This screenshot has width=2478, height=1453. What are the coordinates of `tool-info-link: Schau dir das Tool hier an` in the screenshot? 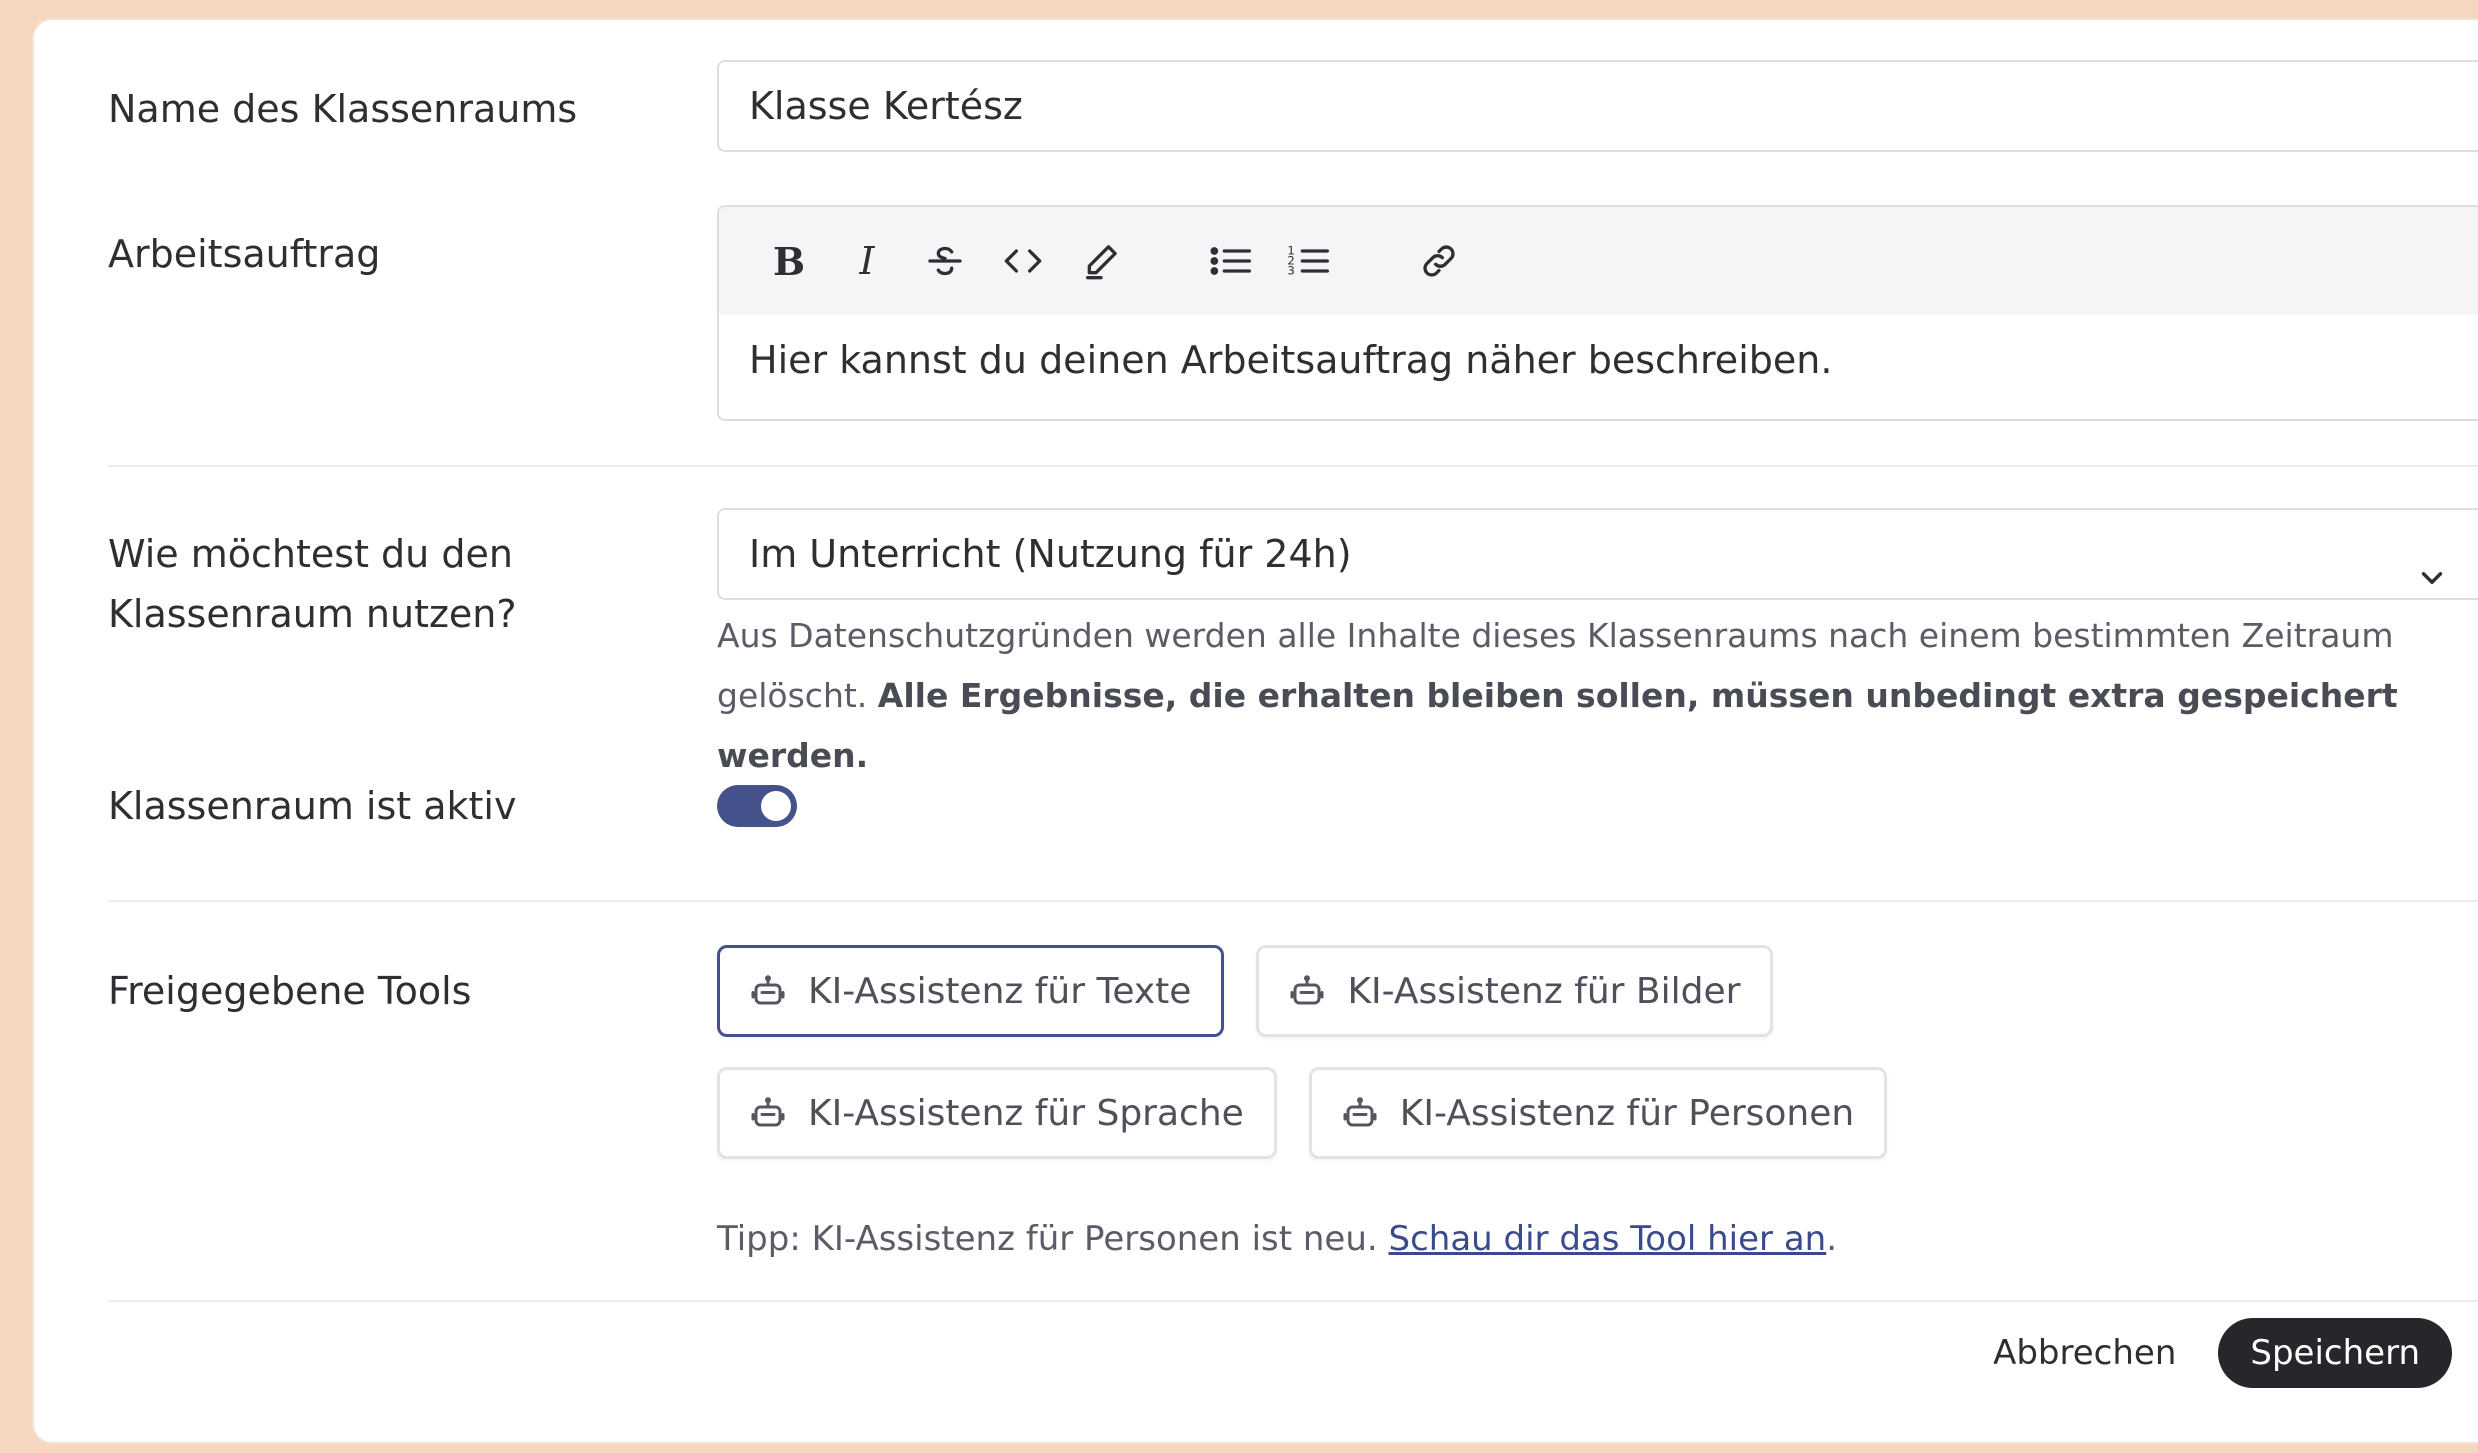 It's located at (1608, 1239).